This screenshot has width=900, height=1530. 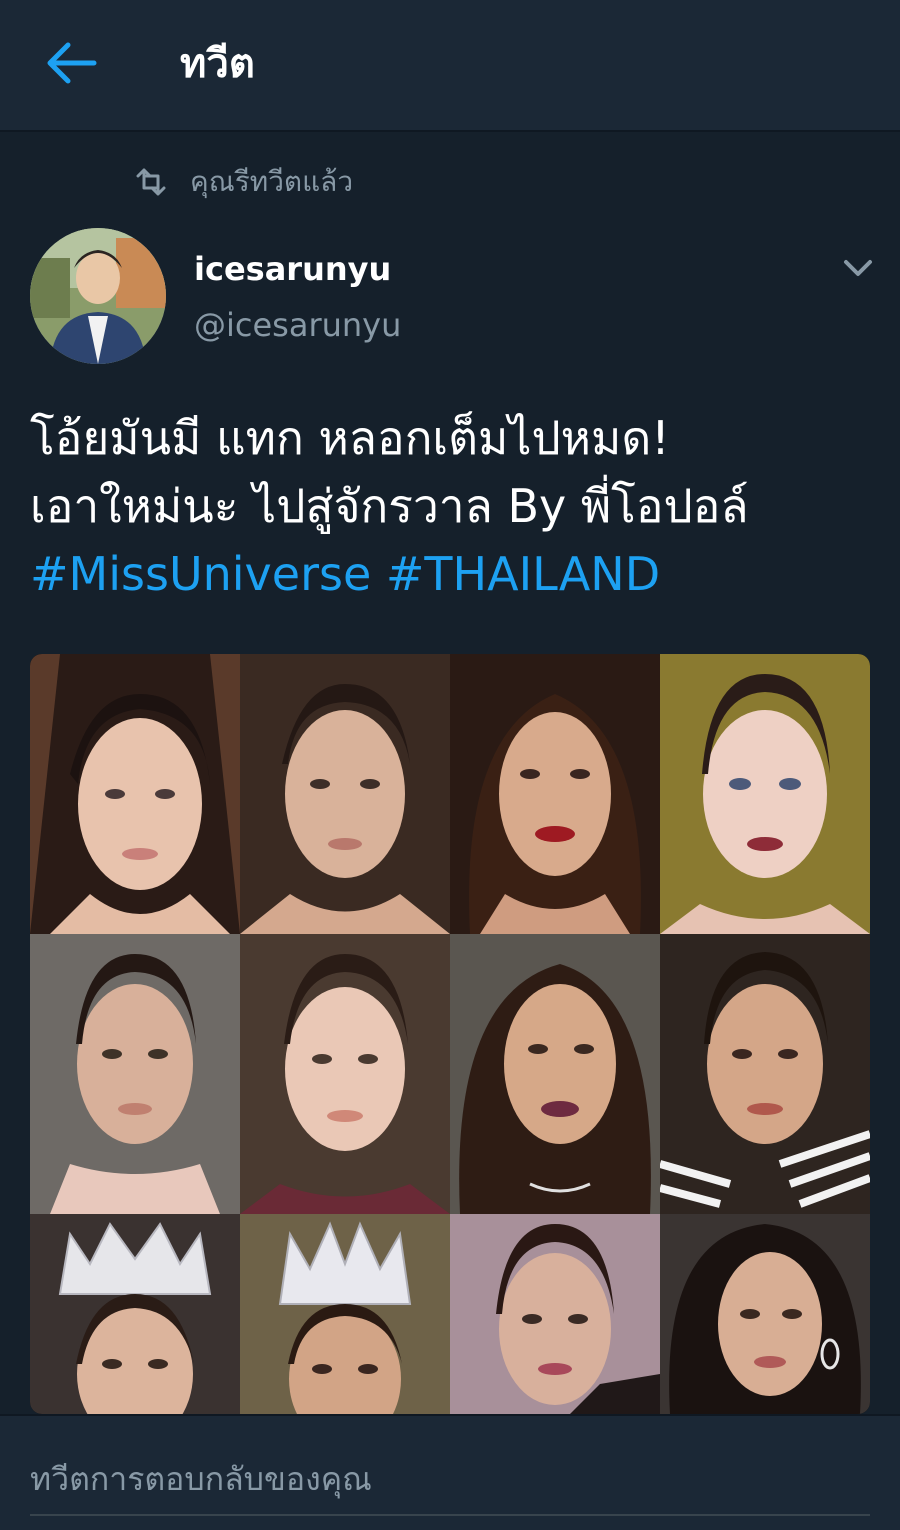 What do you see at coordinates (98, 296) in the screenshot?
I see `avatar` at bounding box center [98, 296].